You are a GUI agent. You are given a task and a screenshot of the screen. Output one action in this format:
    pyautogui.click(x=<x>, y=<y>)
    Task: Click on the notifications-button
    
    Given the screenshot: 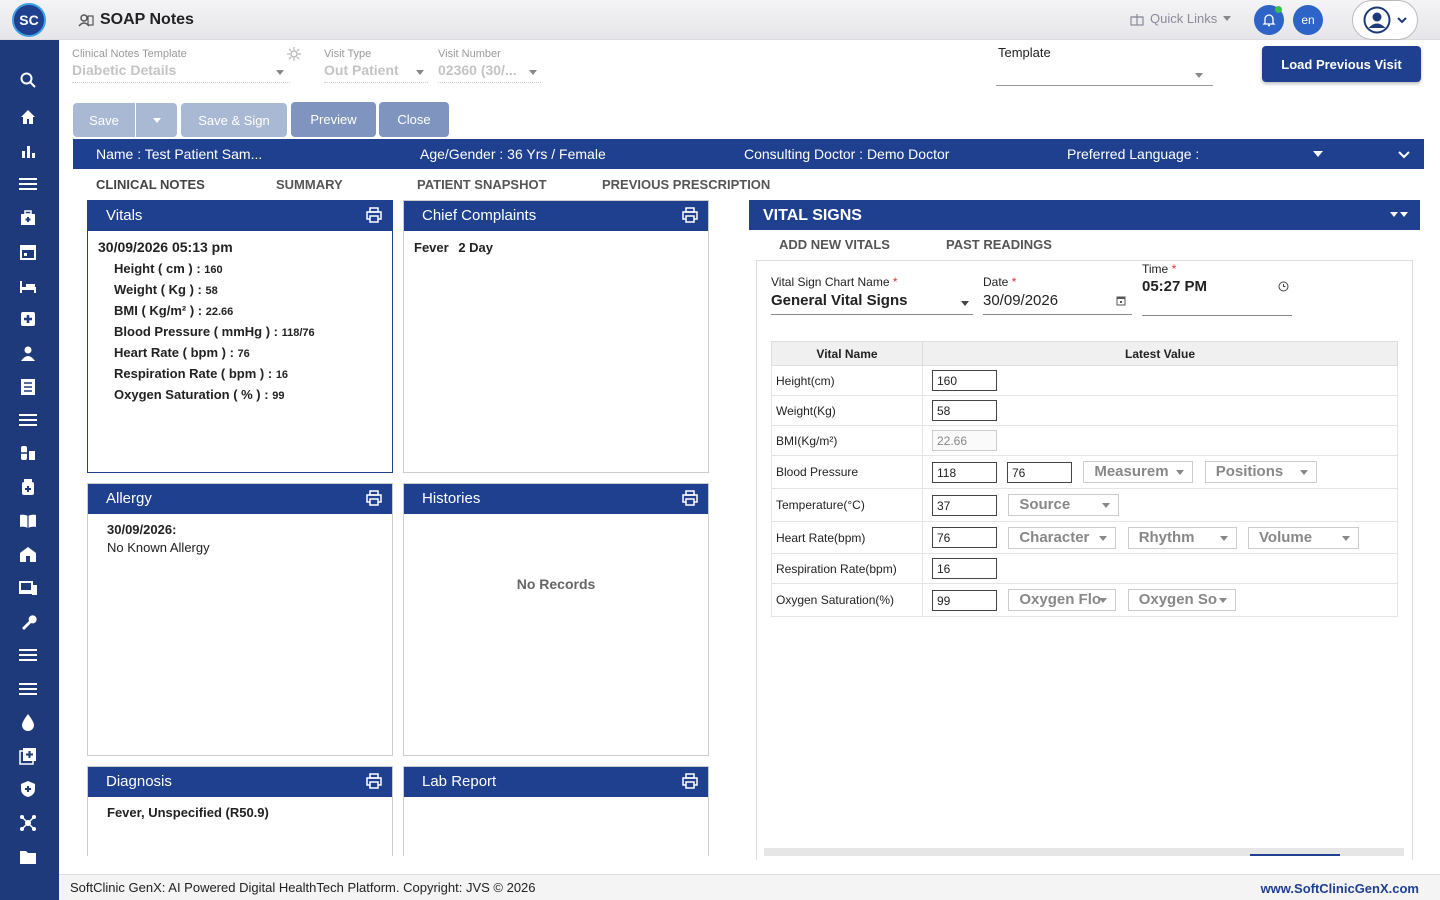 What is the action you would take?
    pyautogui.click(x=1269, y=20)
    